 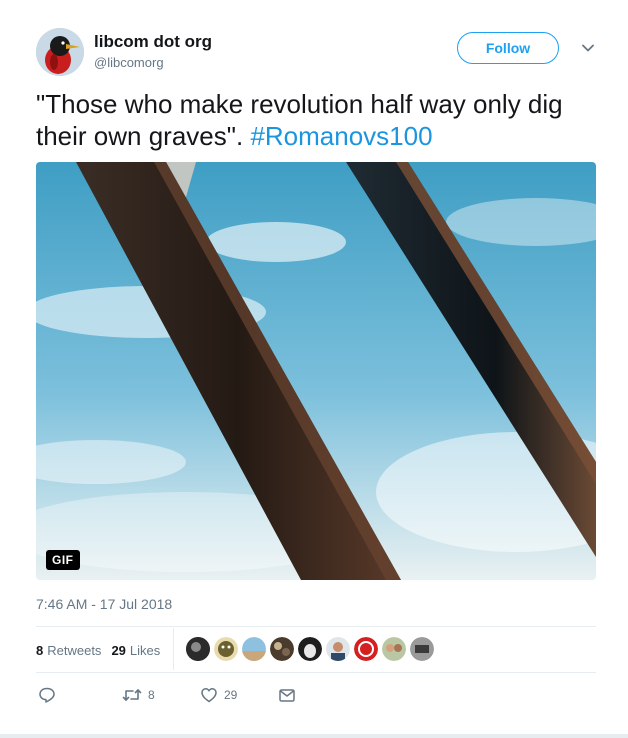 I want to click on retweet-button: 8, so click(x=138, y=695).